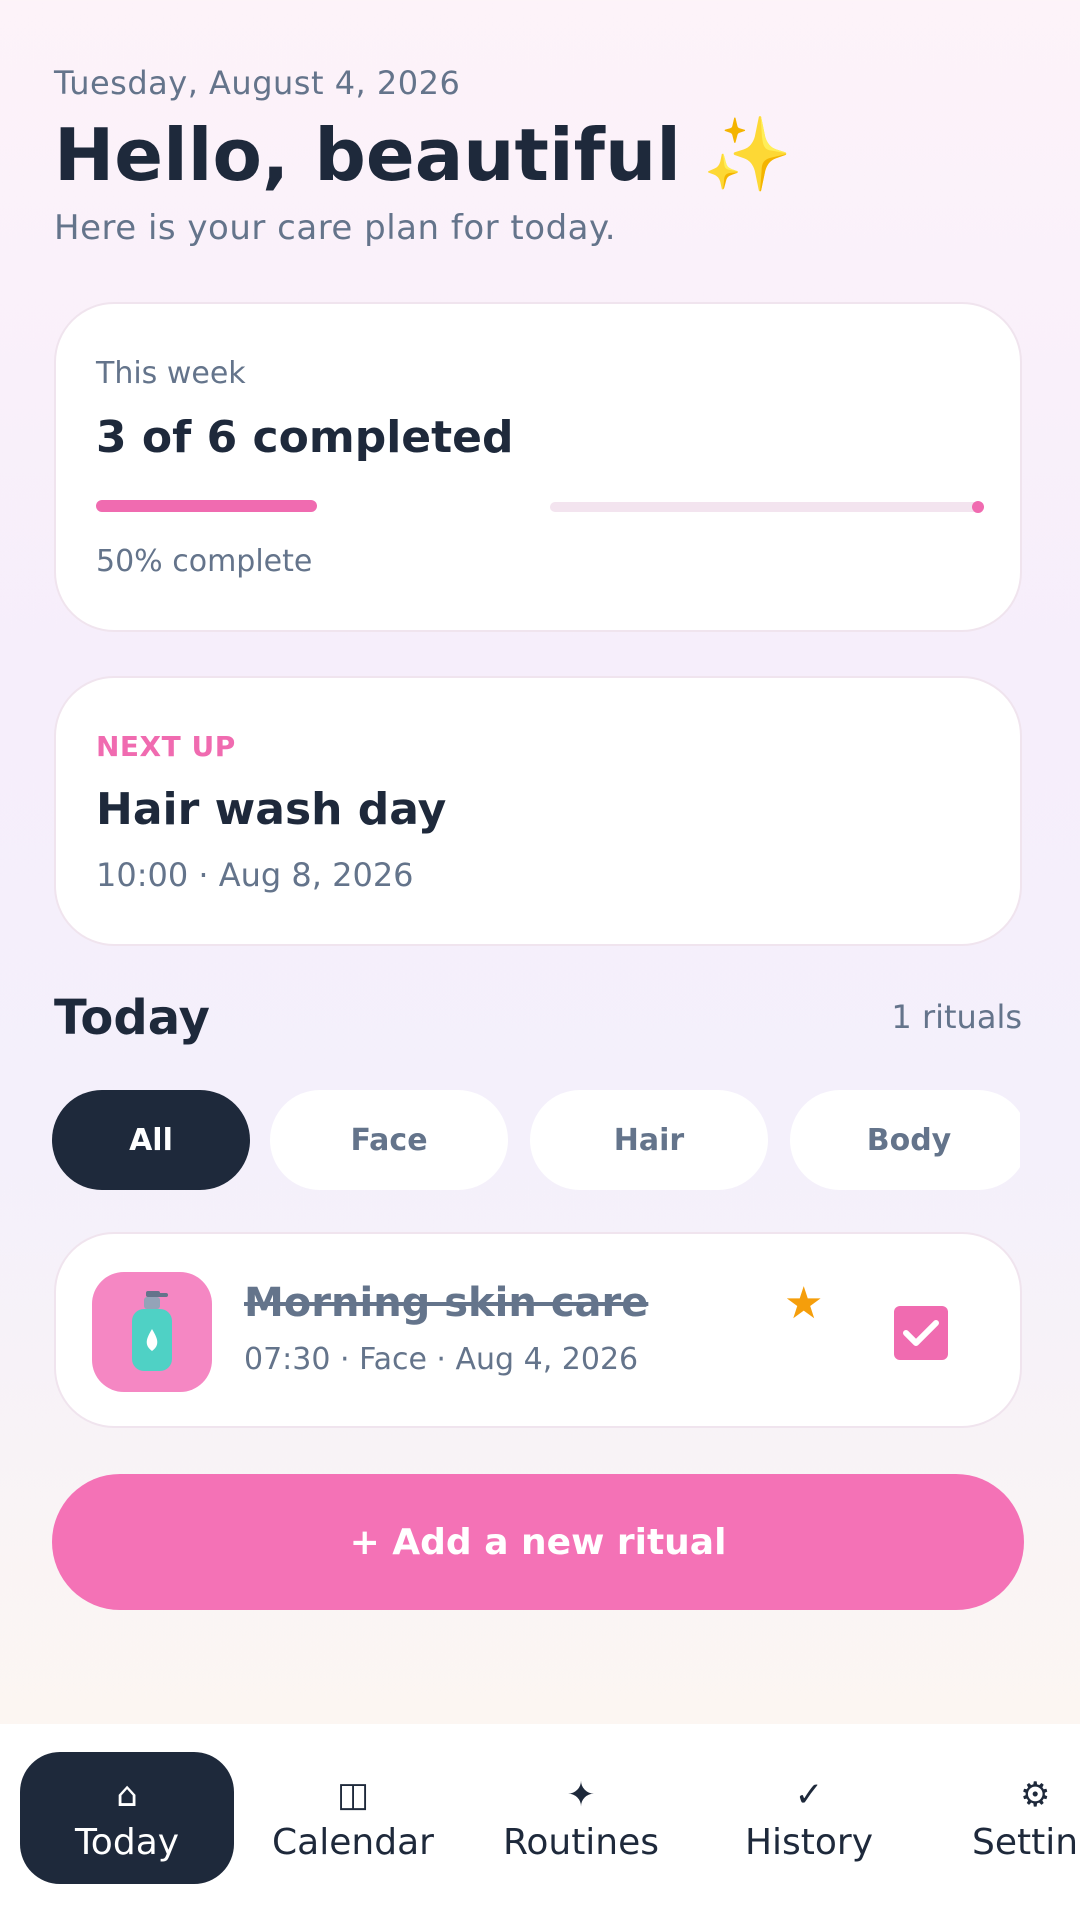 Image resolution: width=1080 pixels, height=1920 pixels. I want to click on ritual-name: Morning skin care, so click(446, 1303).